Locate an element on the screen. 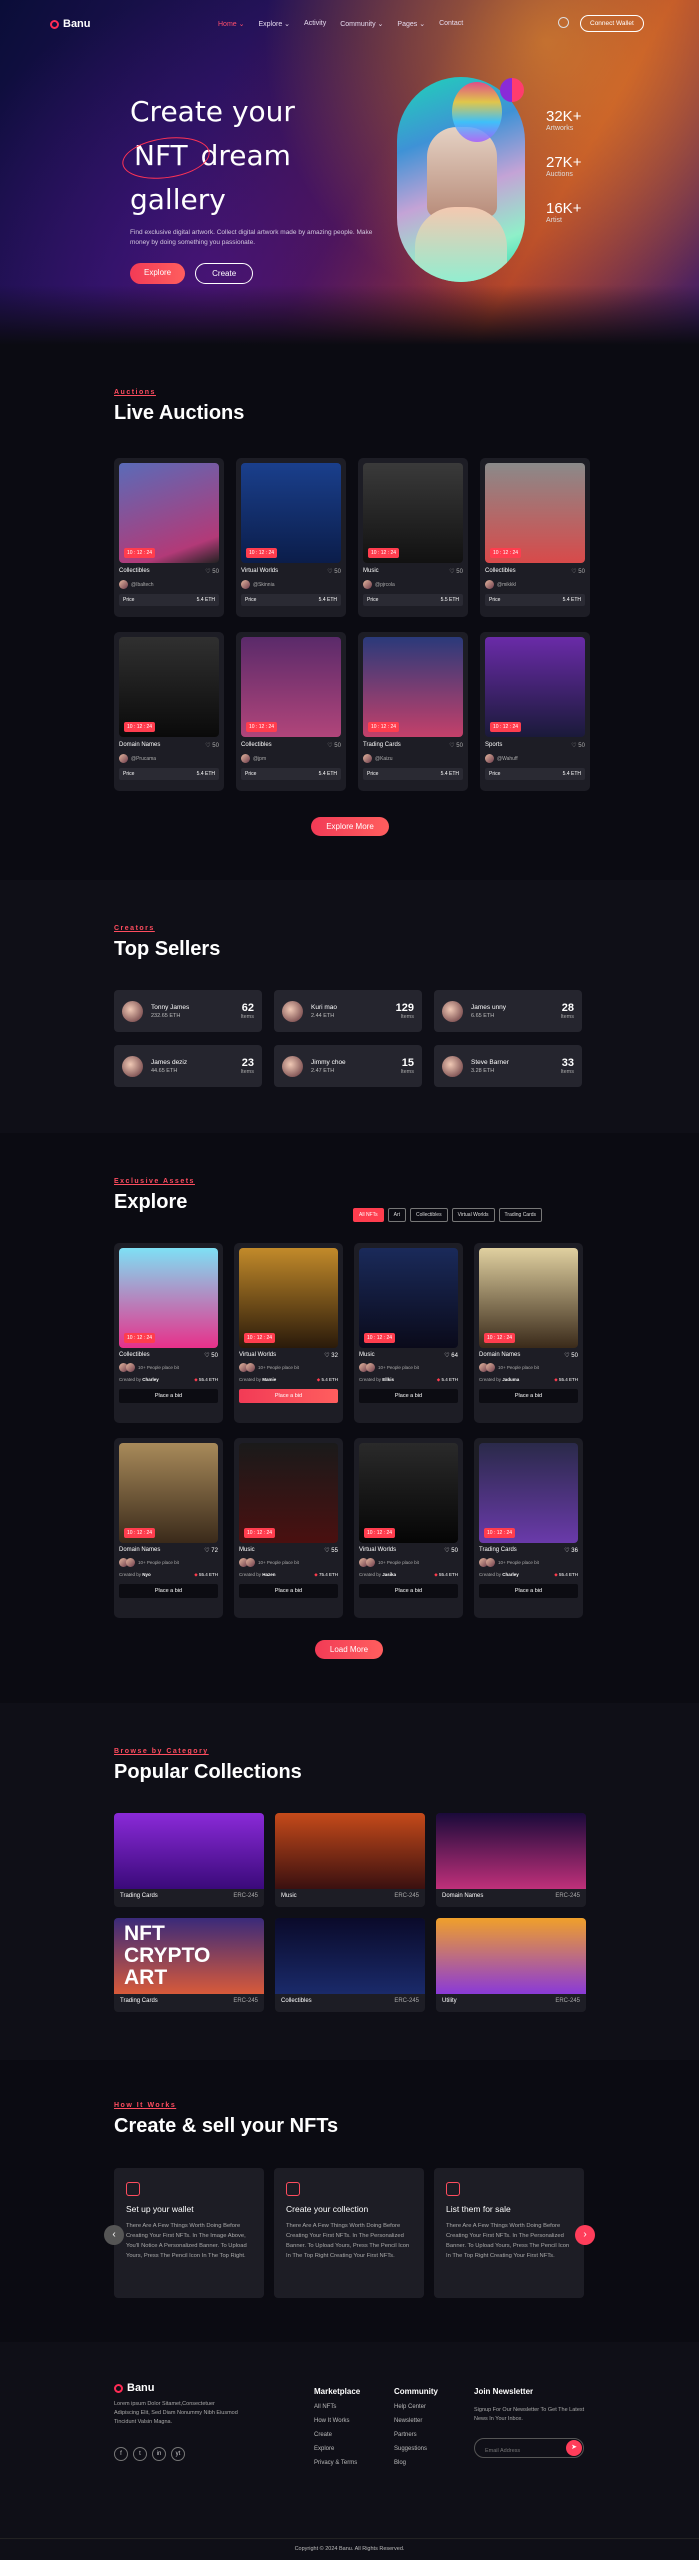 The width and height of the screenshot is (699, 2560). footer-link: Suggestions is located at coordinates (416, 2449).